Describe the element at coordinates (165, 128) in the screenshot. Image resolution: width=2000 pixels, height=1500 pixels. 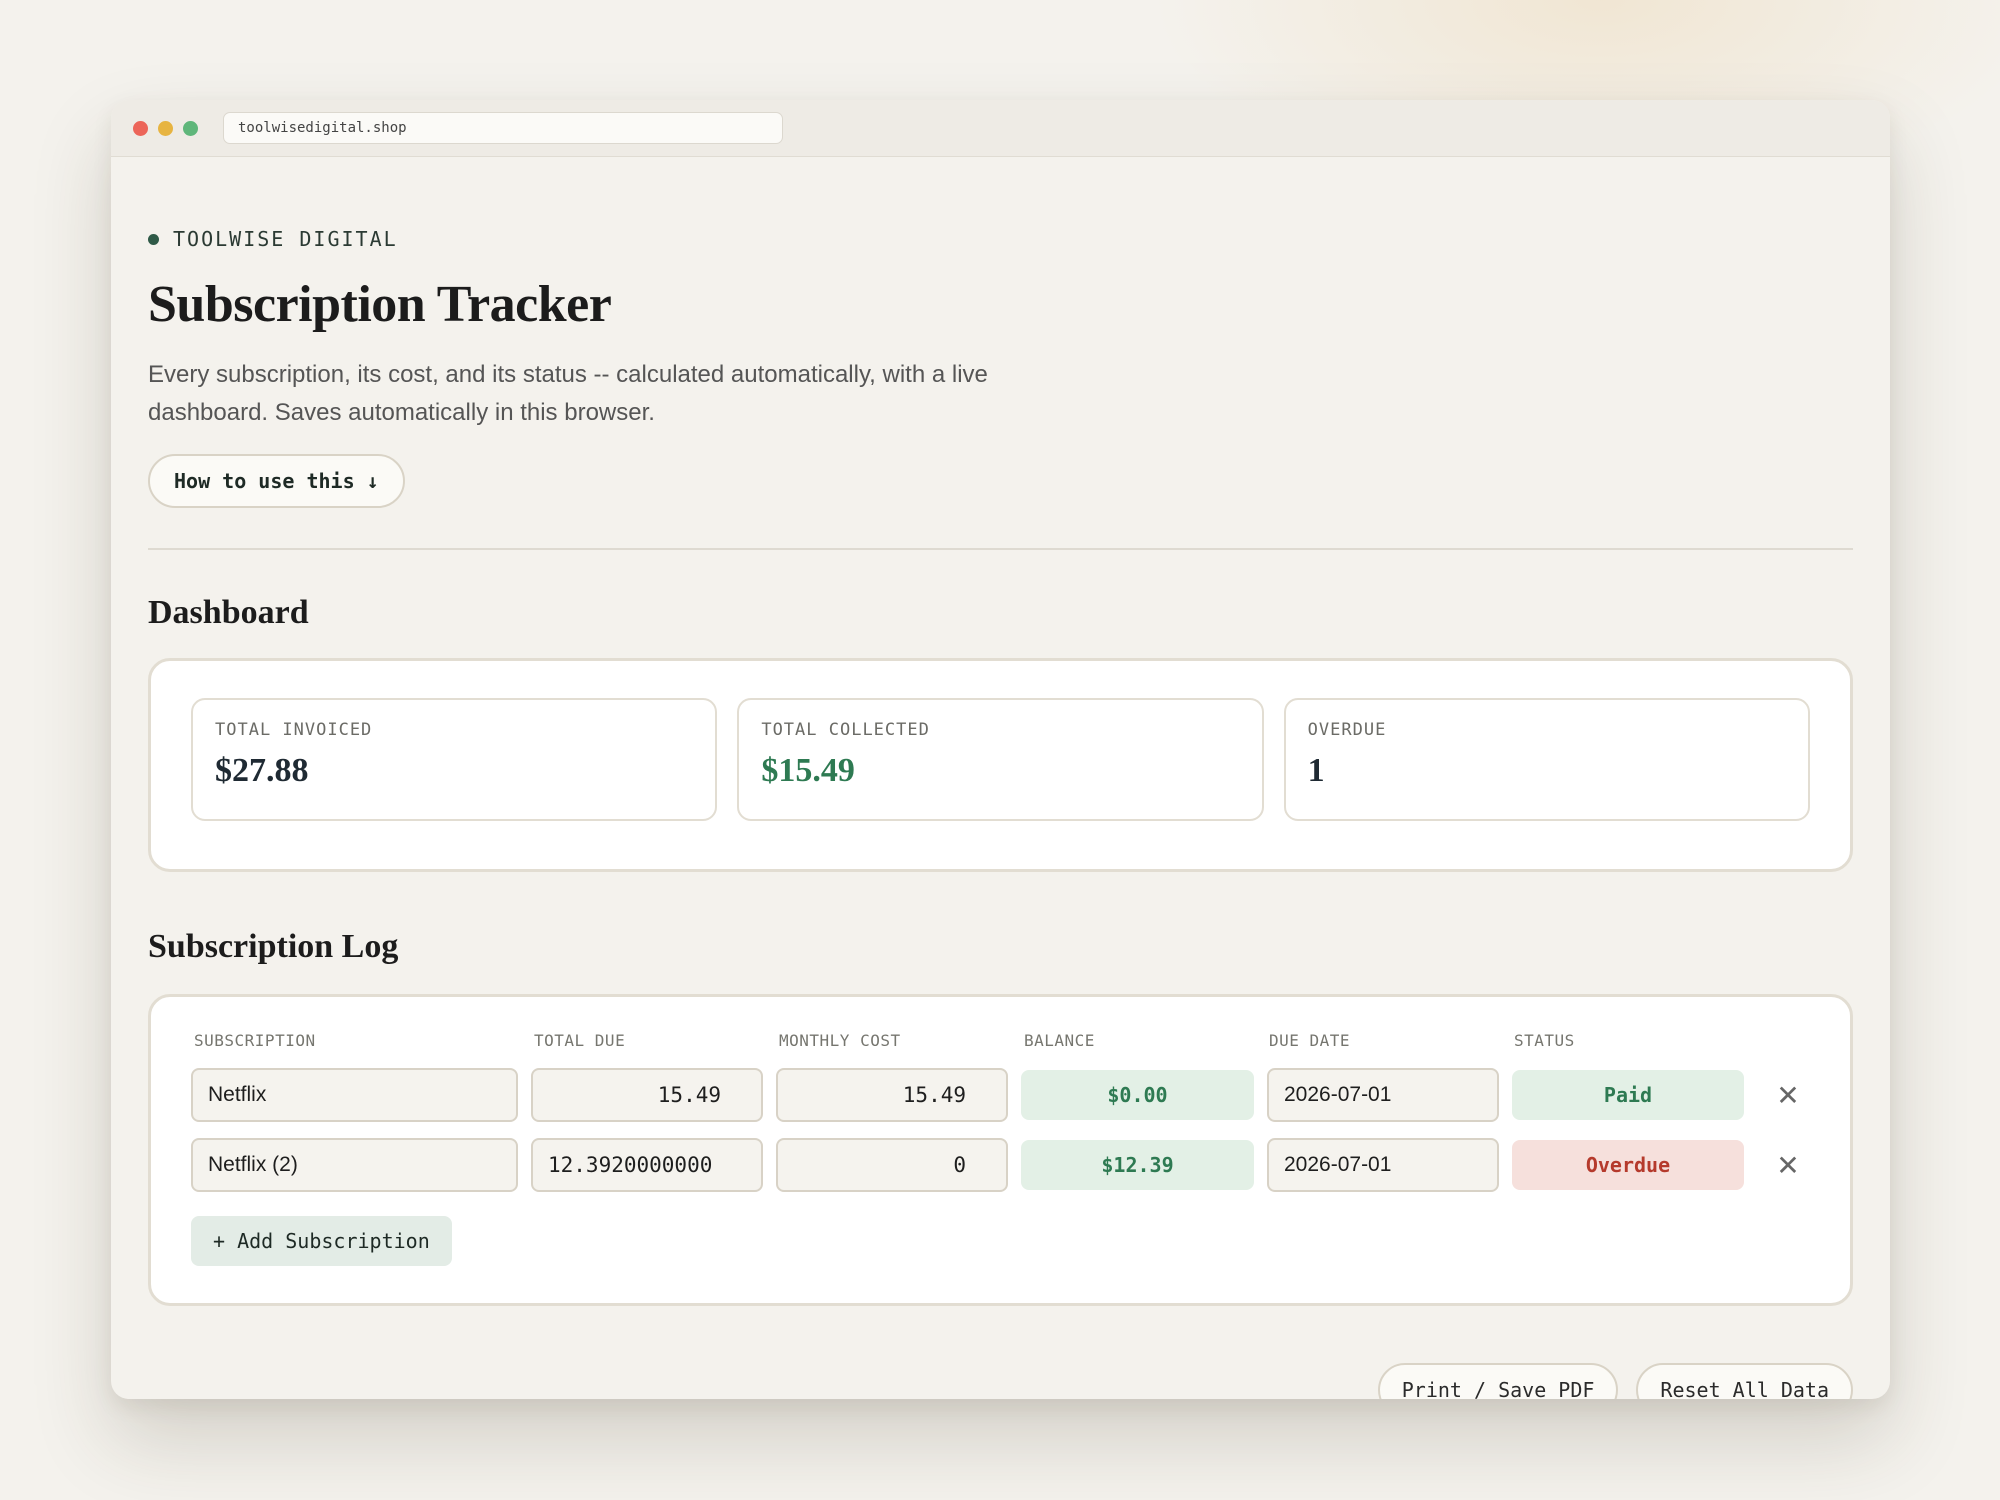
I see `minimize-window-button` at that location.